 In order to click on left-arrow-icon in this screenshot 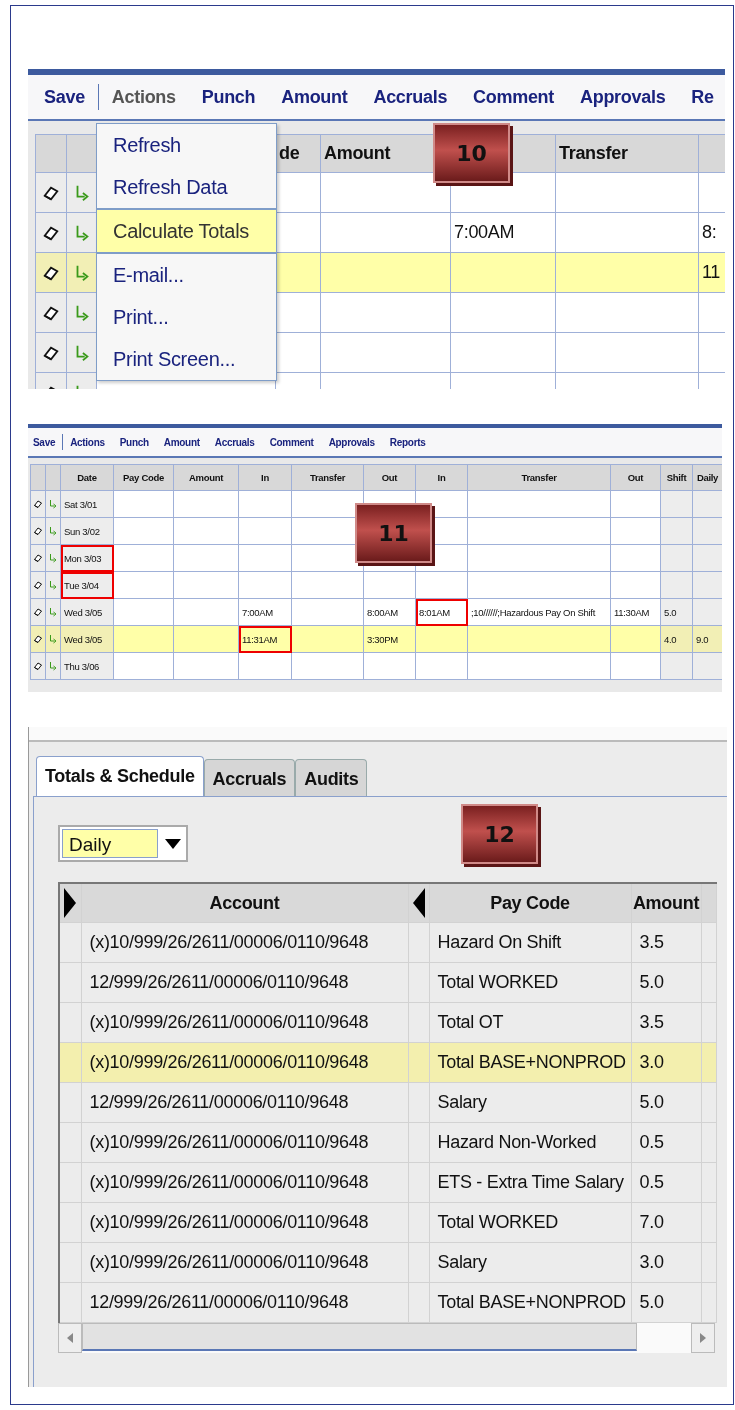, I will do `click(70, 1338)`.